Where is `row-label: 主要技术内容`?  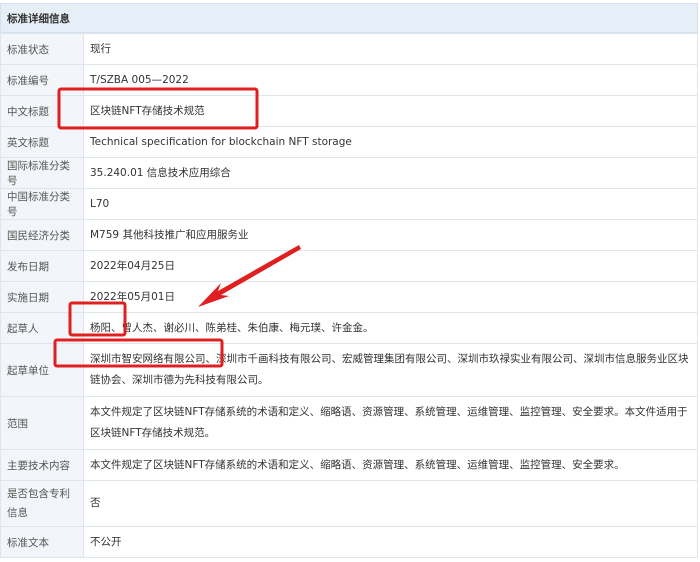
row-label: 主要技术内容 is located at coordinates (42, 465).